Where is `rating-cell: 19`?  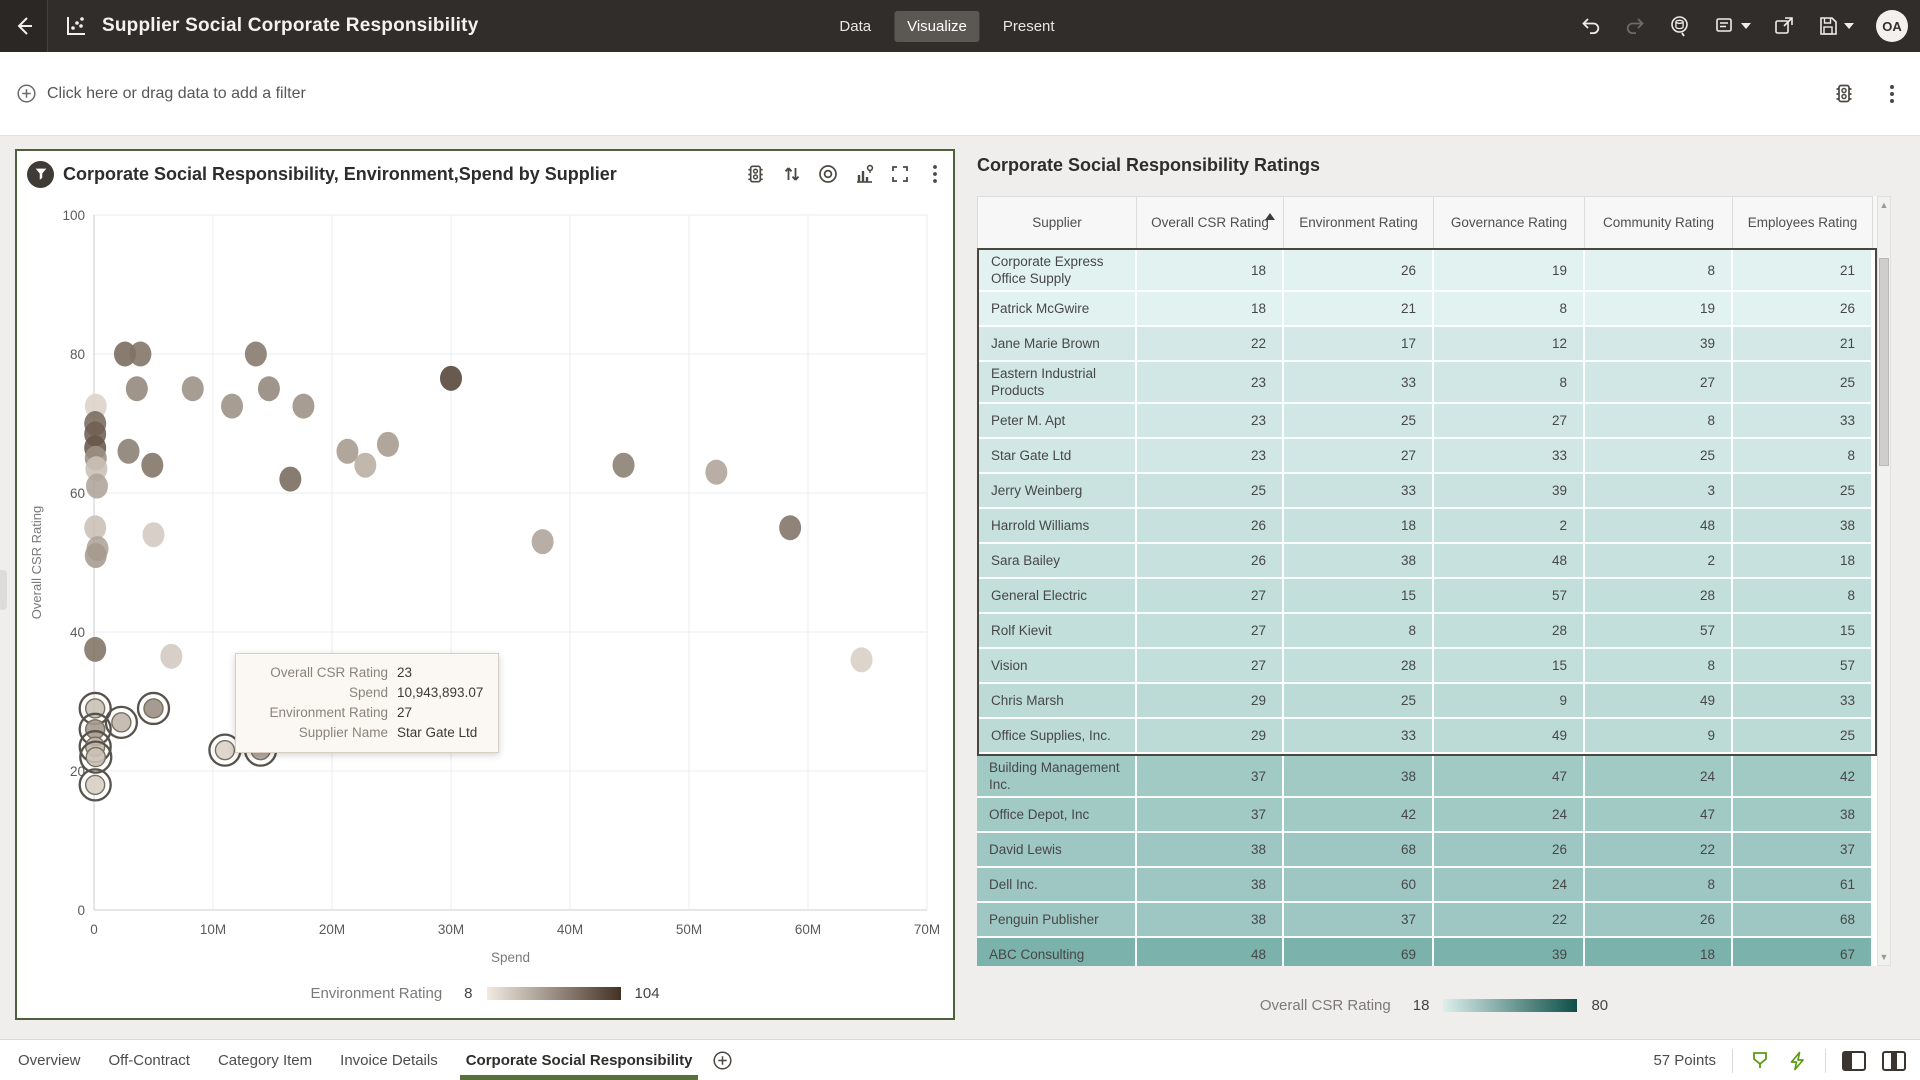 rating-cell: 19 is located at coordinates (1509, 271).